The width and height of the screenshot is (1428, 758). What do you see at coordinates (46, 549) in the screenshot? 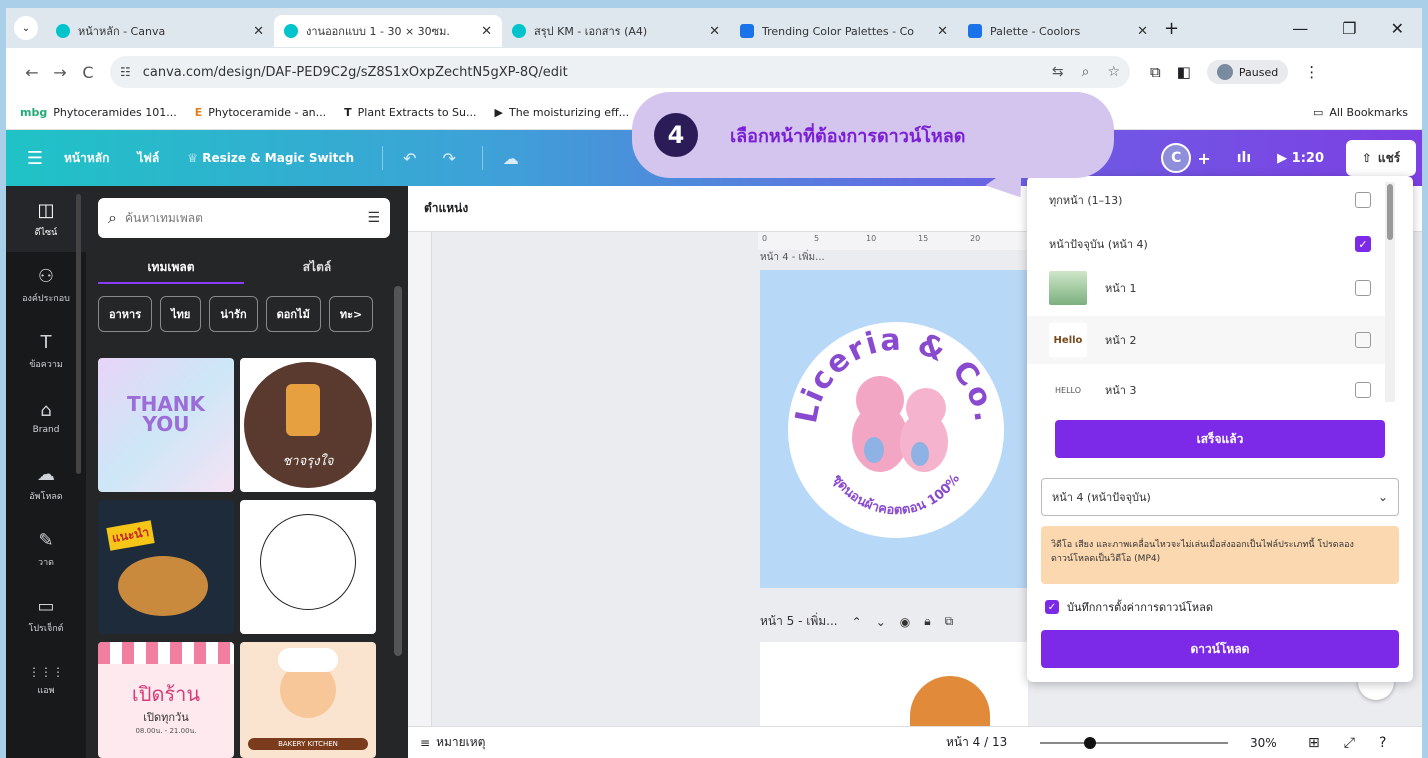
I see `rail-item-draw: ✎ วาด` at bounding box center [46, 549].